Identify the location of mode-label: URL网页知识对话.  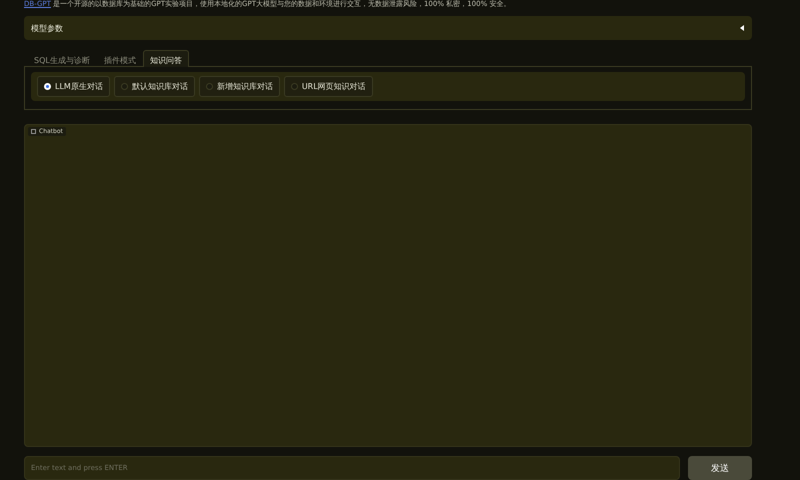
(334, 86).